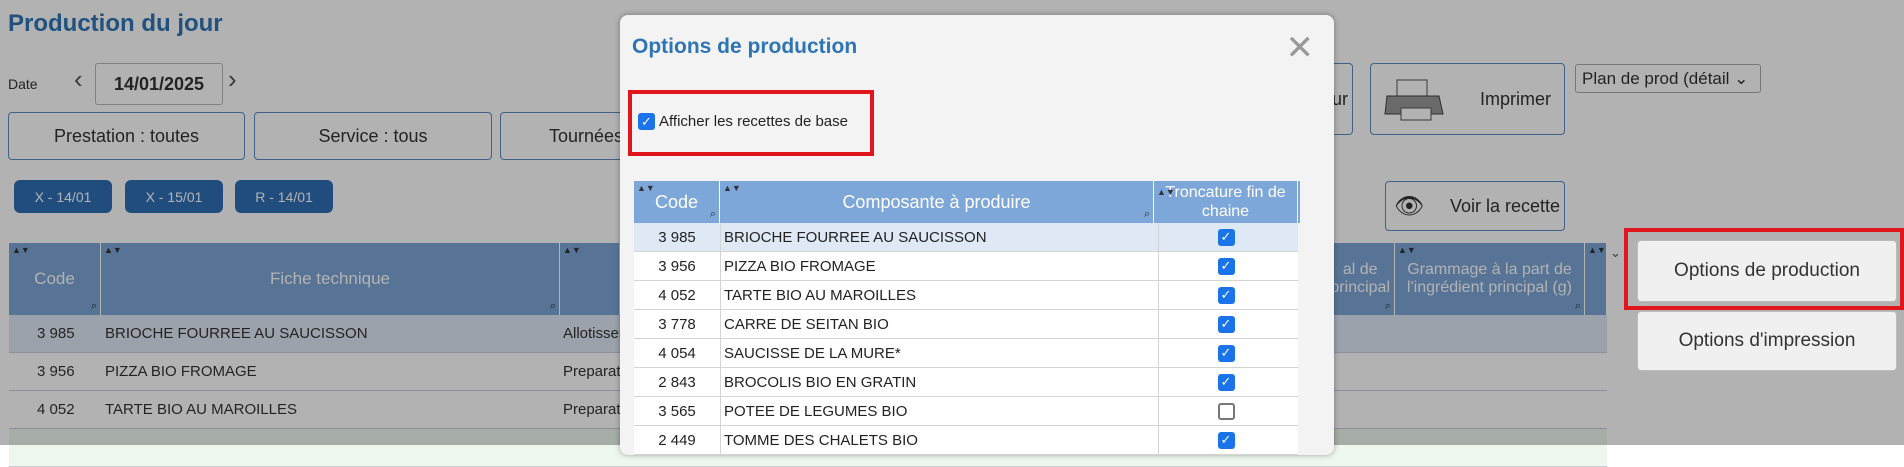 This screenshot has height=467, width=1904. I want to click on dialog-col-code: ▲▼ Code ⌕, so click(677, 202).